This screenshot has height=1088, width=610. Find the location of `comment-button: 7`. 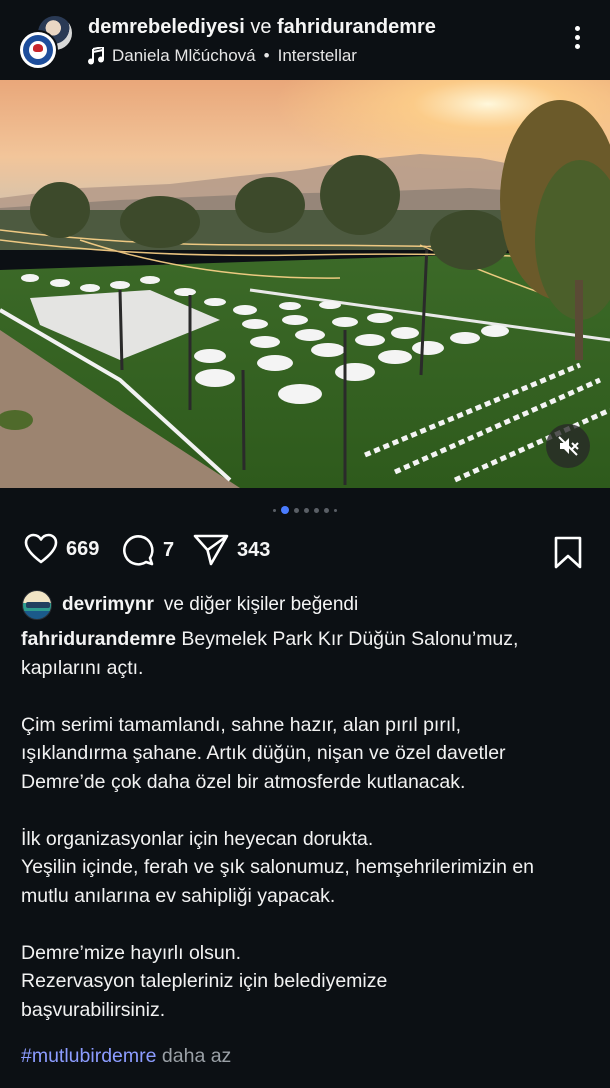

comment-button: 7 is located at coordinates (147, 550).